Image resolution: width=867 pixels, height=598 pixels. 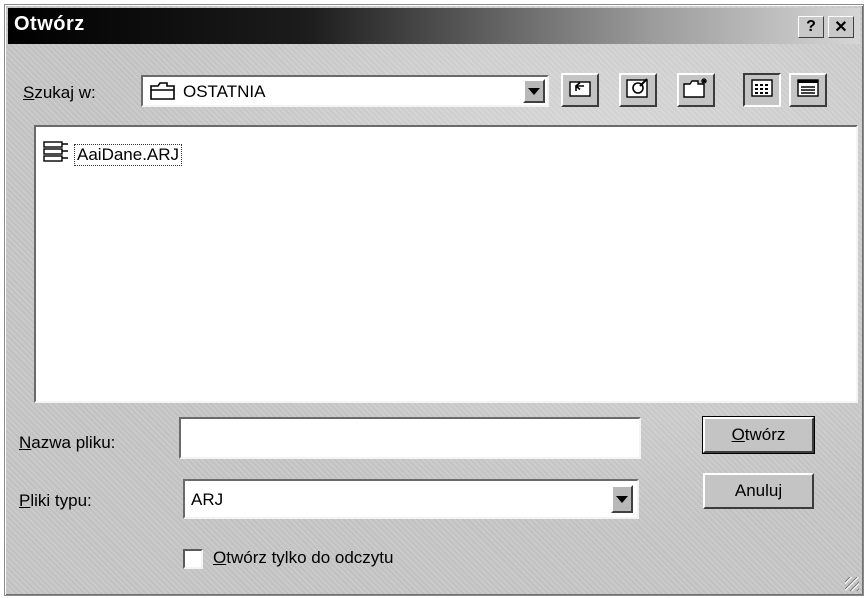 I want to click on favorites-button, so click(x=638, y=90).